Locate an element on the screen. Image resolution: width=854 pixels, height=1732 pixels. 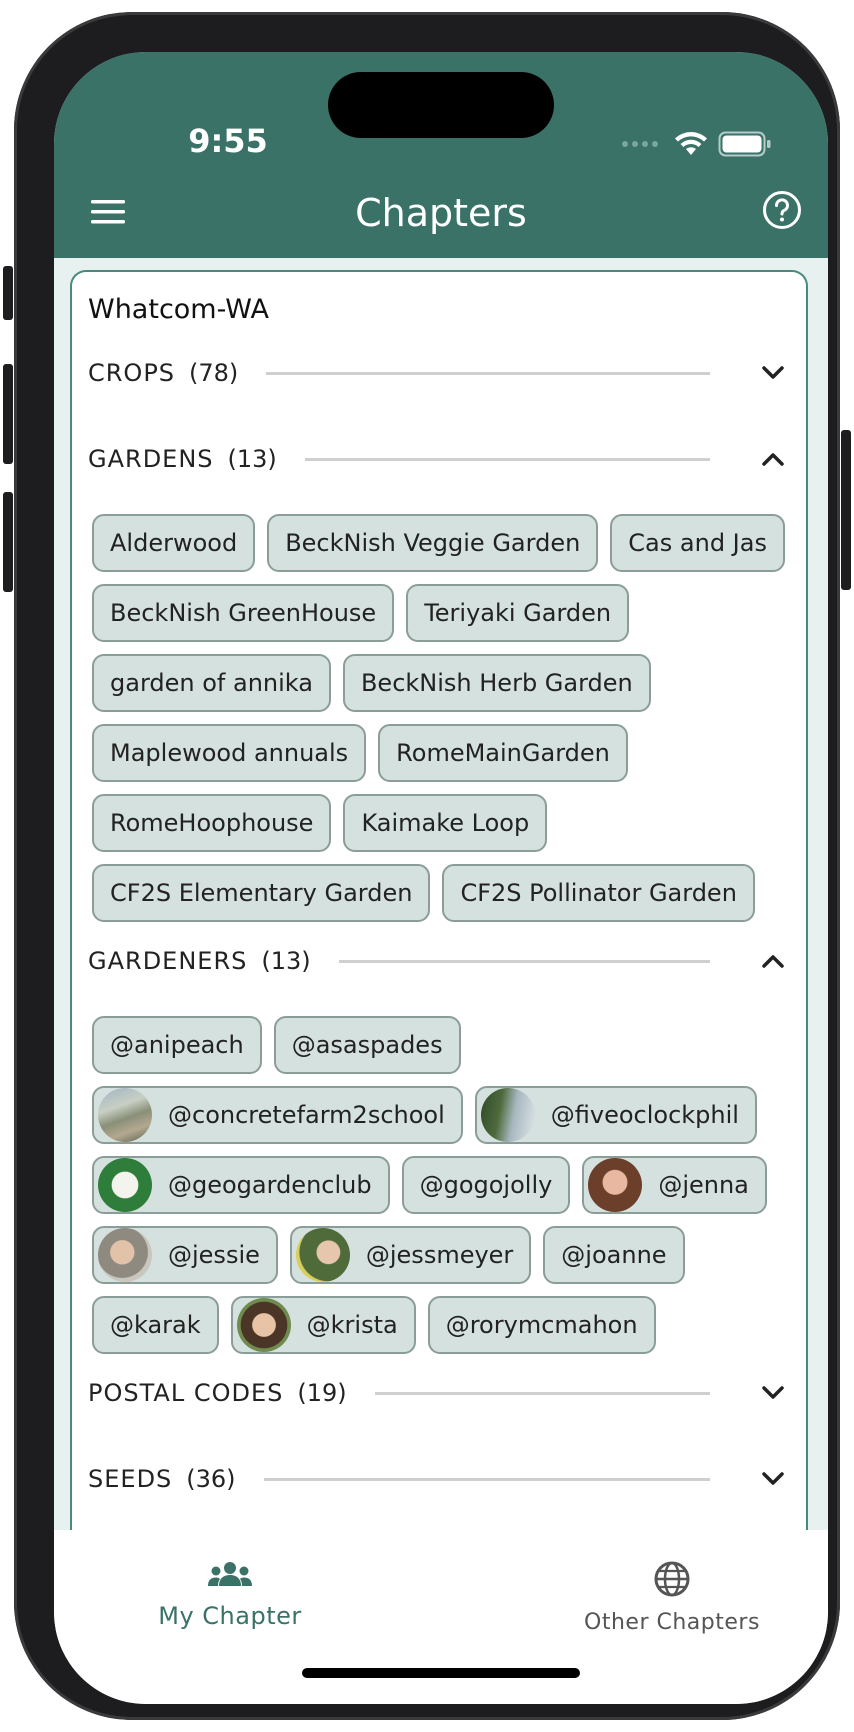
globe-icon is located at coordinates (672, 1579).